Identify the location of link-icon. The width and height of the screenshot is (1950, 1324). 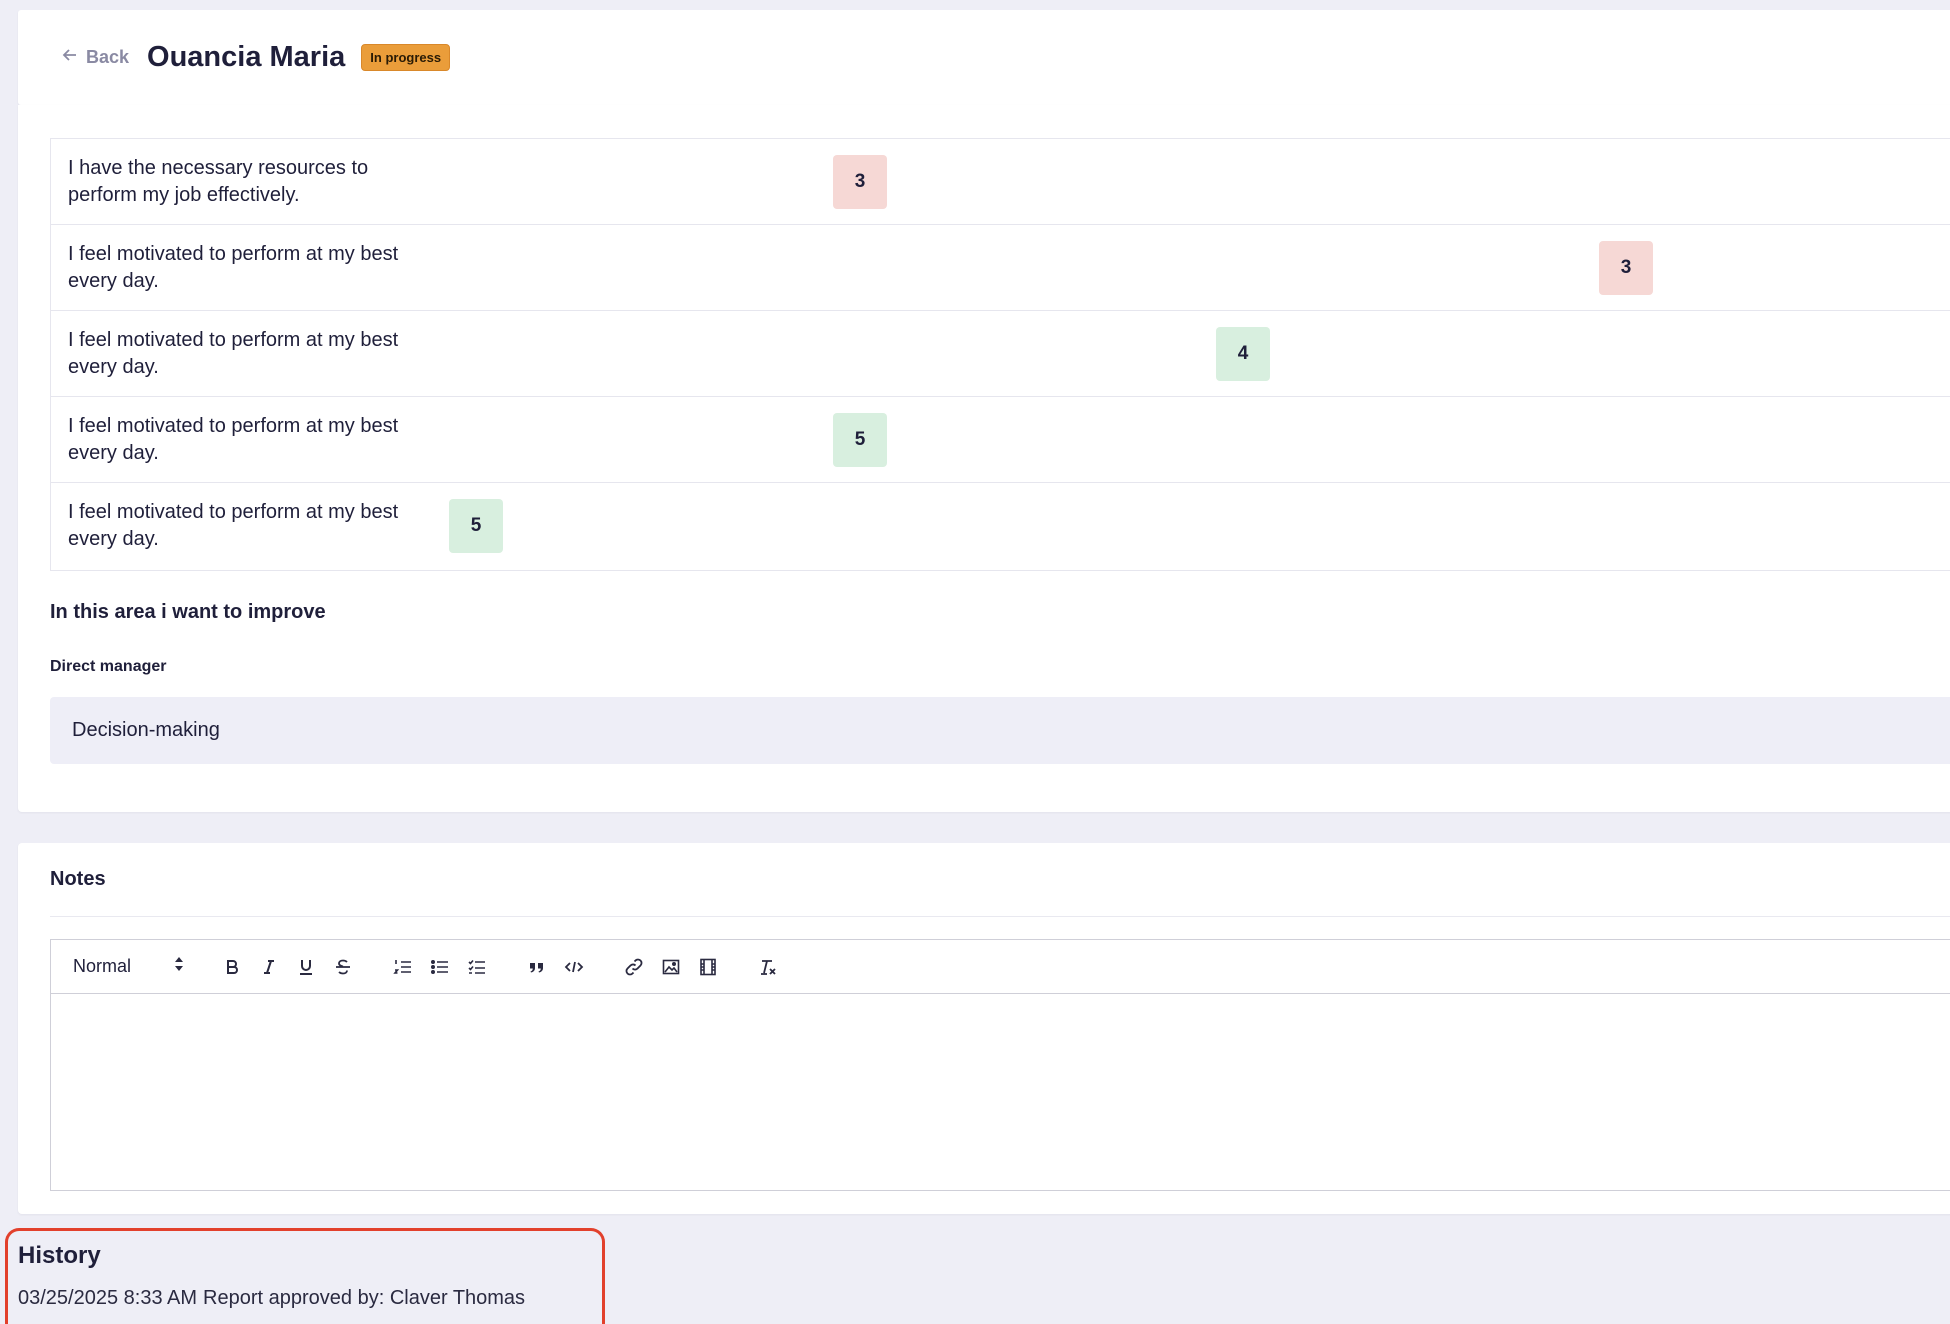
(634, 967).